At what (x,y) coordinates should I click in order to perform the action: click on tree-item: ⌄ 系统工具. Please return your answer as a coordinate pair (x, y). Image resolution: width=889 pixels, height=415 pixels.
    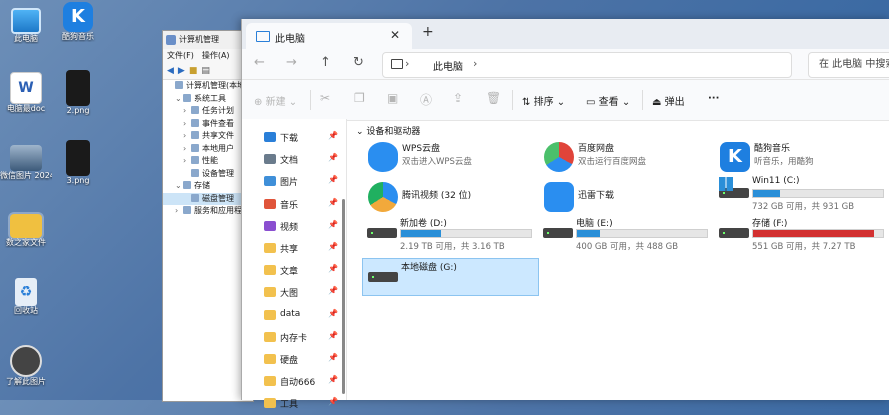
    Looking at the image, I should click on (208, 99).